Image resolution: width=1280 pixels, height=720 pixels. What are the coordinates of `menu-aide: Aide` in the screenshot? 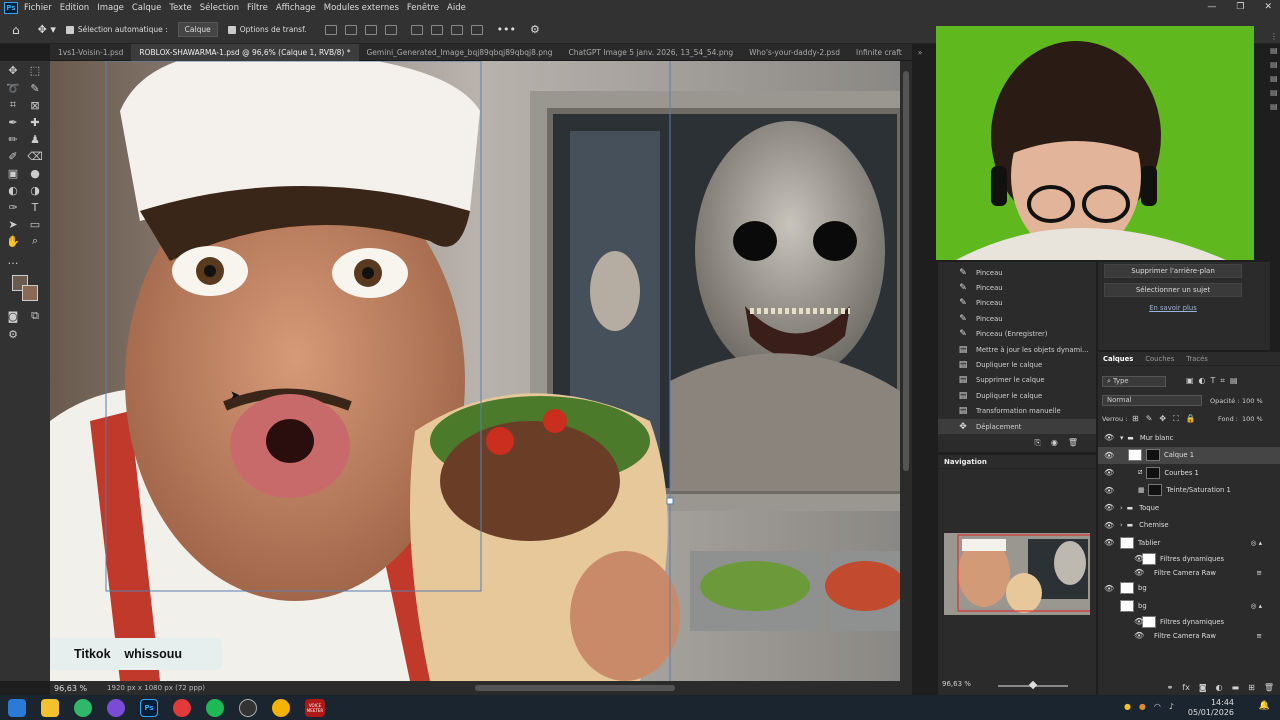 It's located at (456, 8).